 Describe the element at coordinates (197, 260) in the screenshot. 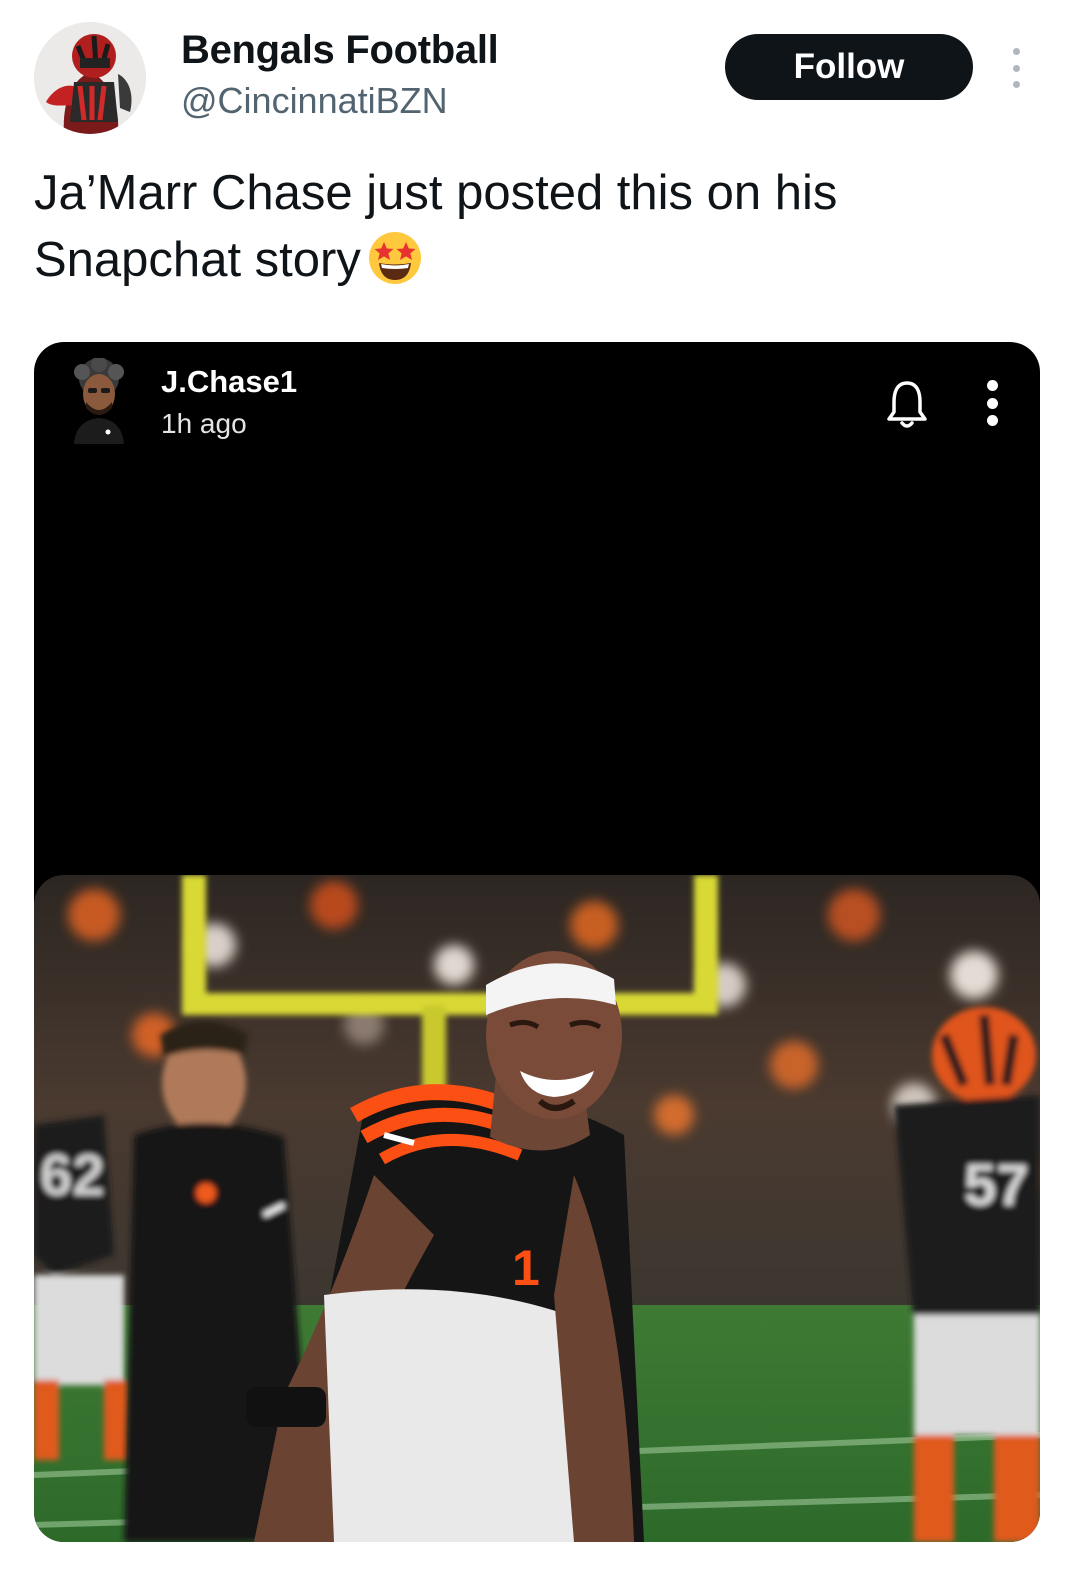

I see `tweet-text-segment: Snapchat story` at that location.